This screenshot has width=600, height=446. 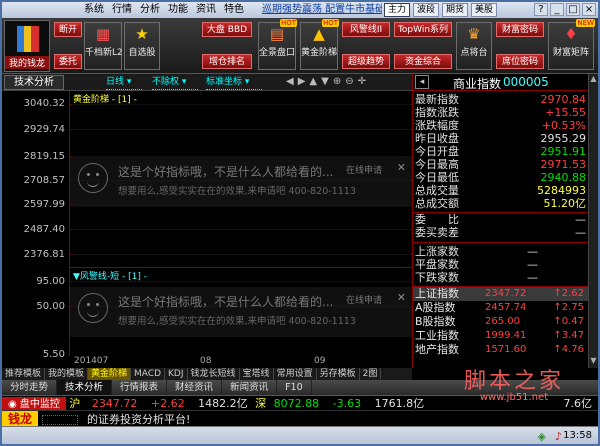 What do you see at coordinates (277, 44) in the screenshot?
I see `panorama-button: ▤ 全景盘口 HOT` at bounding box center [277, 44].